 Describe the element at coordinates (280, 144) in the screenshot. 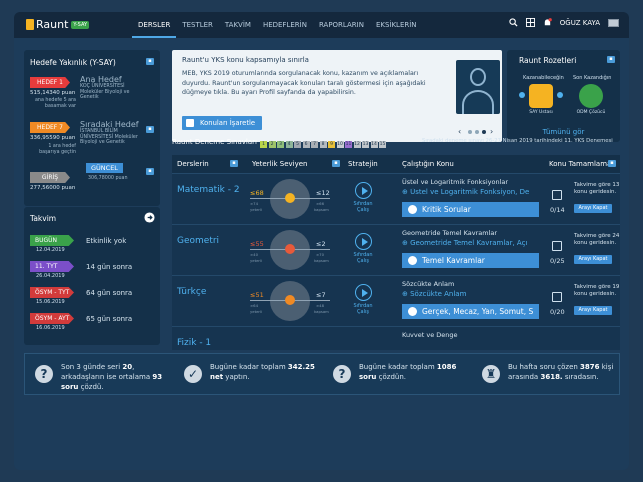

I see `exam-number: 3` at that location.